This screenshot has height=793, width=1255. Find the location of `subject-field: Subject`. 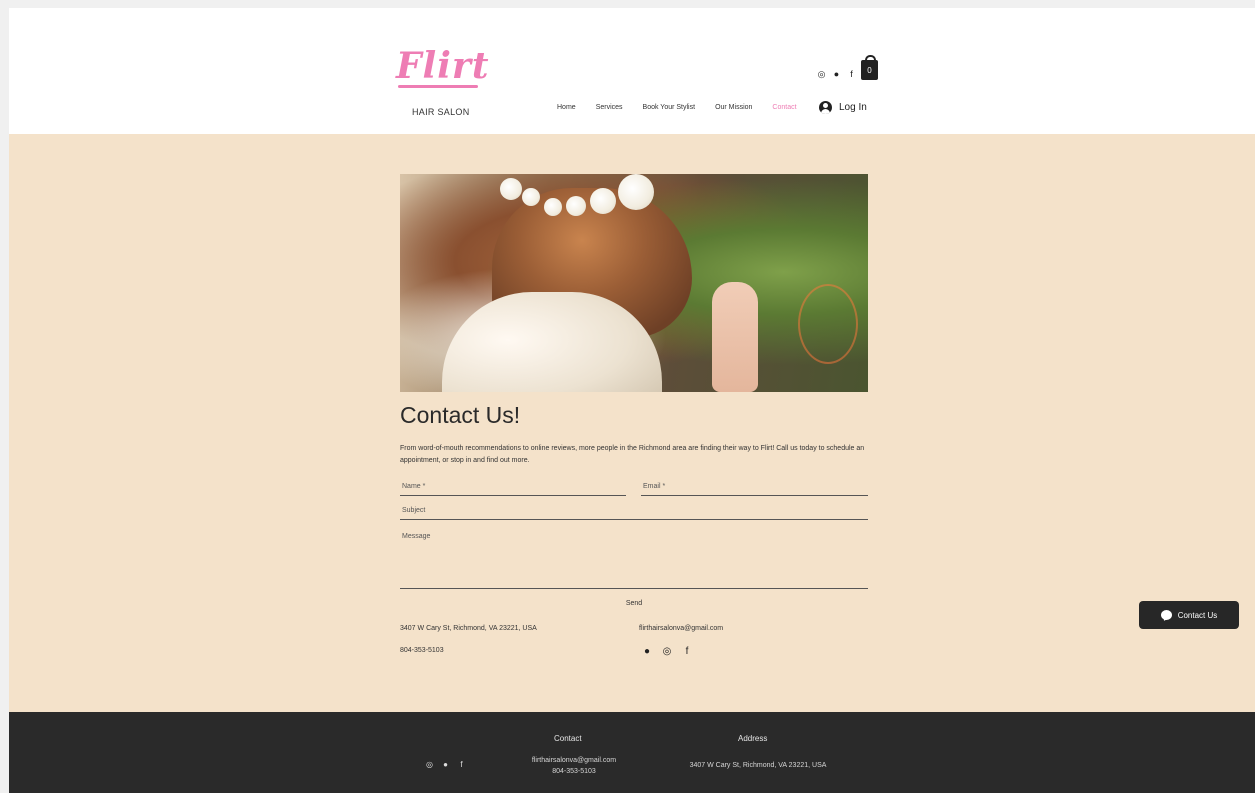

subject-field: Subject is located at coordinates (634, 512).